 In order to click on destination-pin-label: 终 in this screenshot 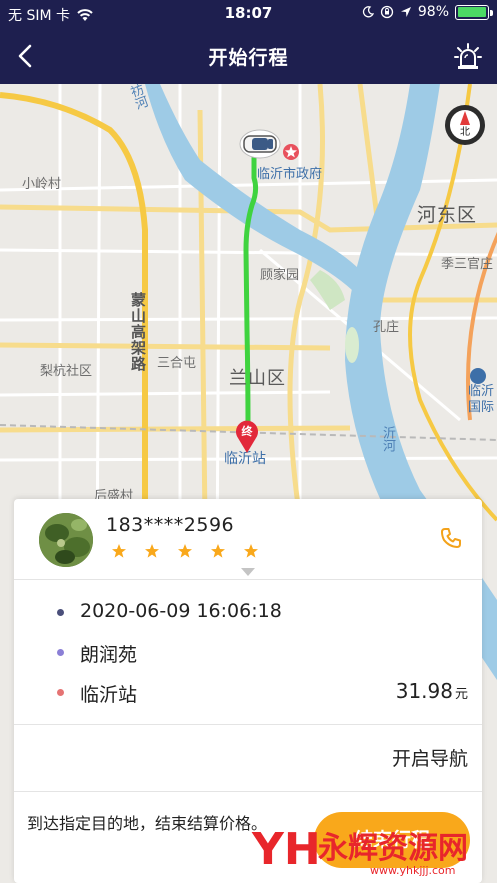, I will do `click(248, 431)`.